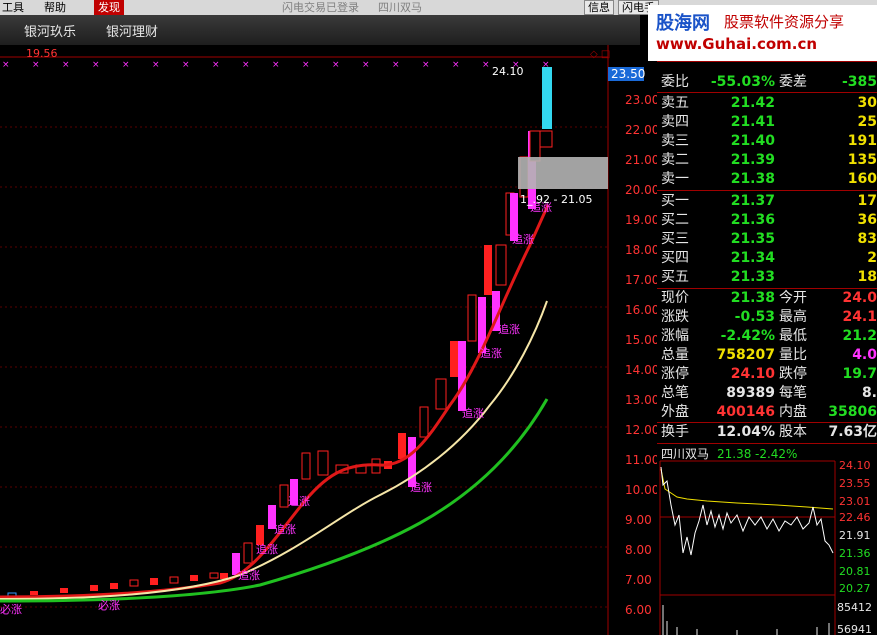 This screenshot has height=635, width=877. I want to click on current-price-tag: 23.50, so click(628, 74).